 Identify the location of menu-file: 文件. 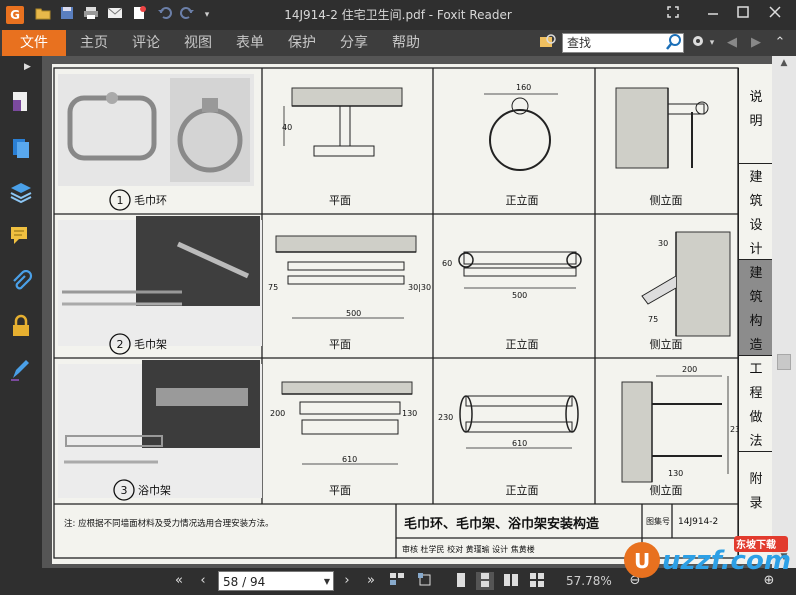
(34, 43).